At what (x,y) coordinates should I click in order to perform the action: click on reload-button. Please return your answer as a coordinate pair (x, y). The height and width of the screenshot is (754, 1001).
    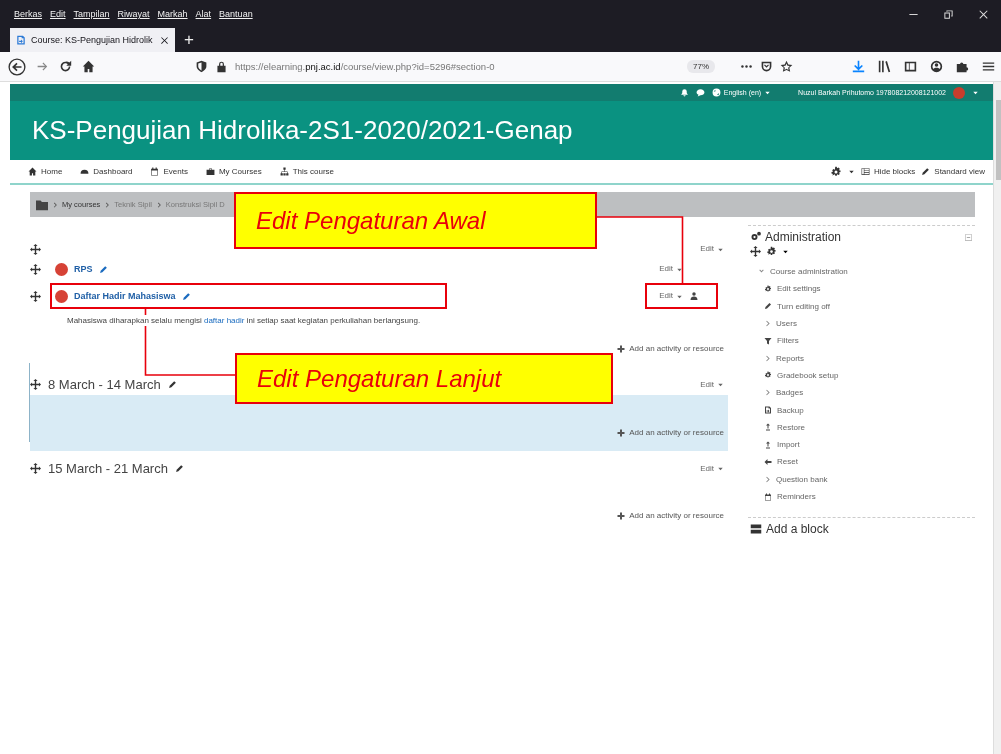
    Looking at the image, I should click on (65, 66).